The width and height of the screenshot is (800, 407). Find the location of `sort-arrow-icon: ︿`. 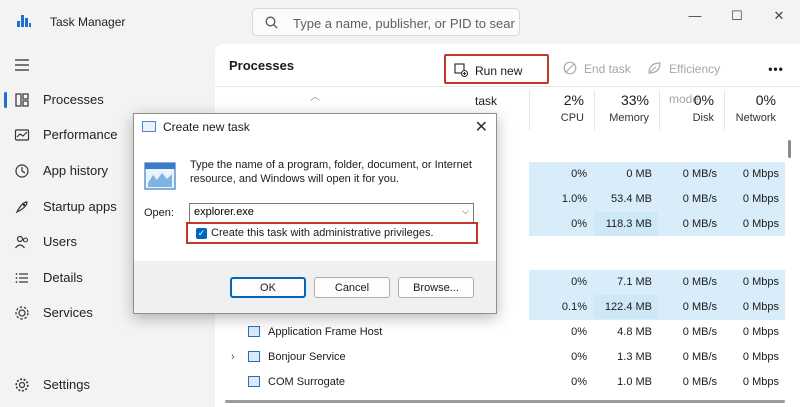

sort-arrow-icon: ︿ is located at coordinates (315, 95).